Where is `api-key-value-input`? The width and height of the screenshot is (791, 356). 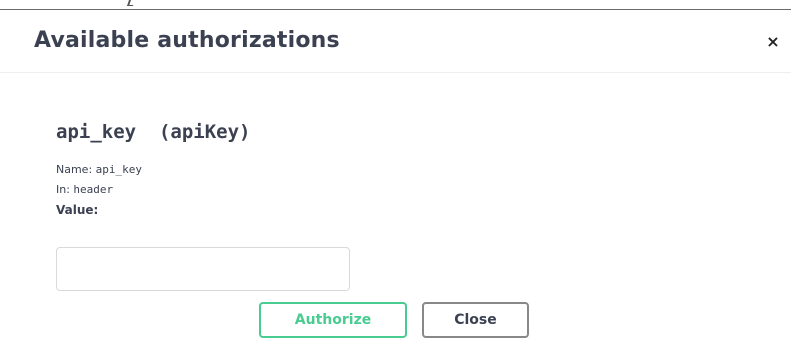
api-key-value-input is located at coordinates (203, 269).